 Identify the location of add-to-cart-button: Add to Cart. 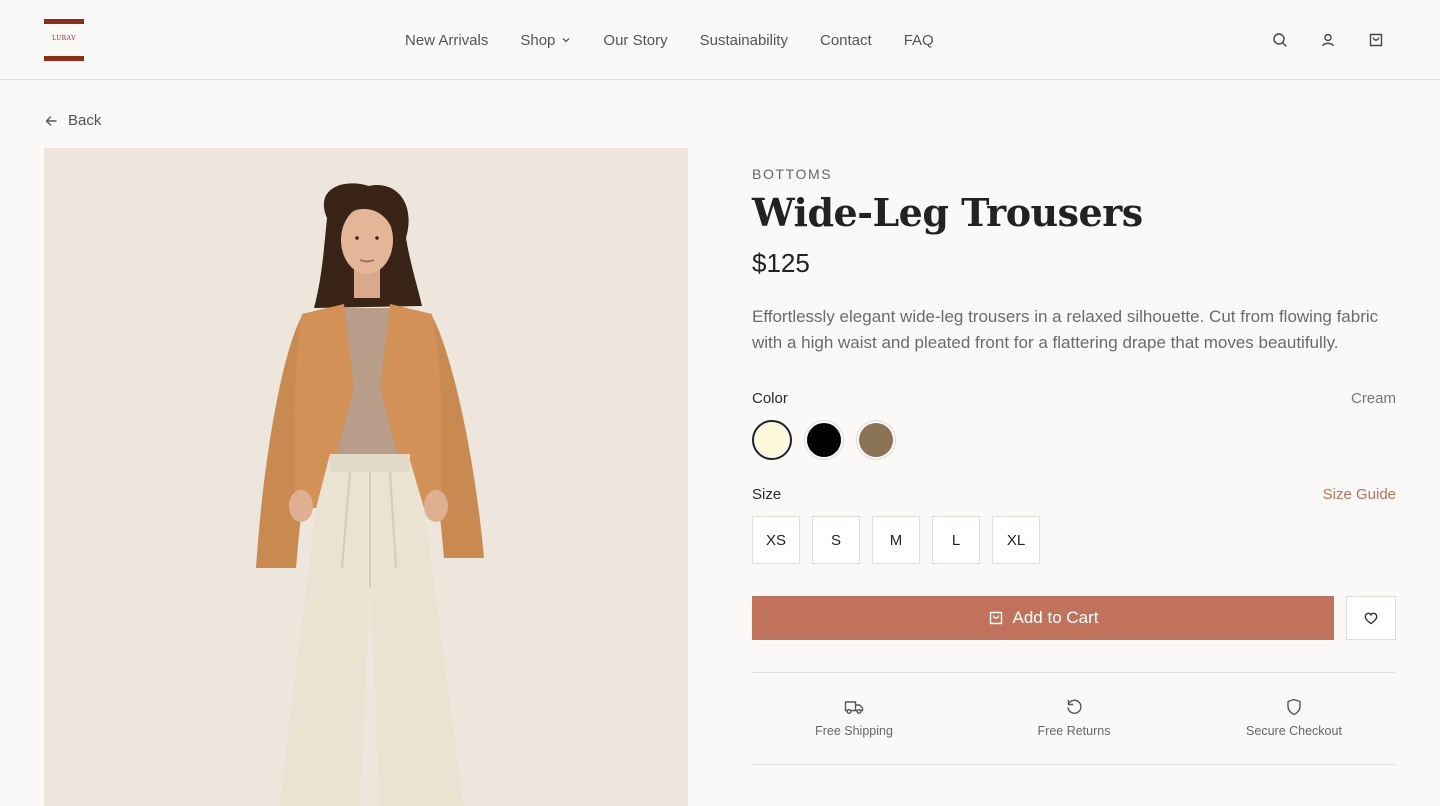
(1043, 618).